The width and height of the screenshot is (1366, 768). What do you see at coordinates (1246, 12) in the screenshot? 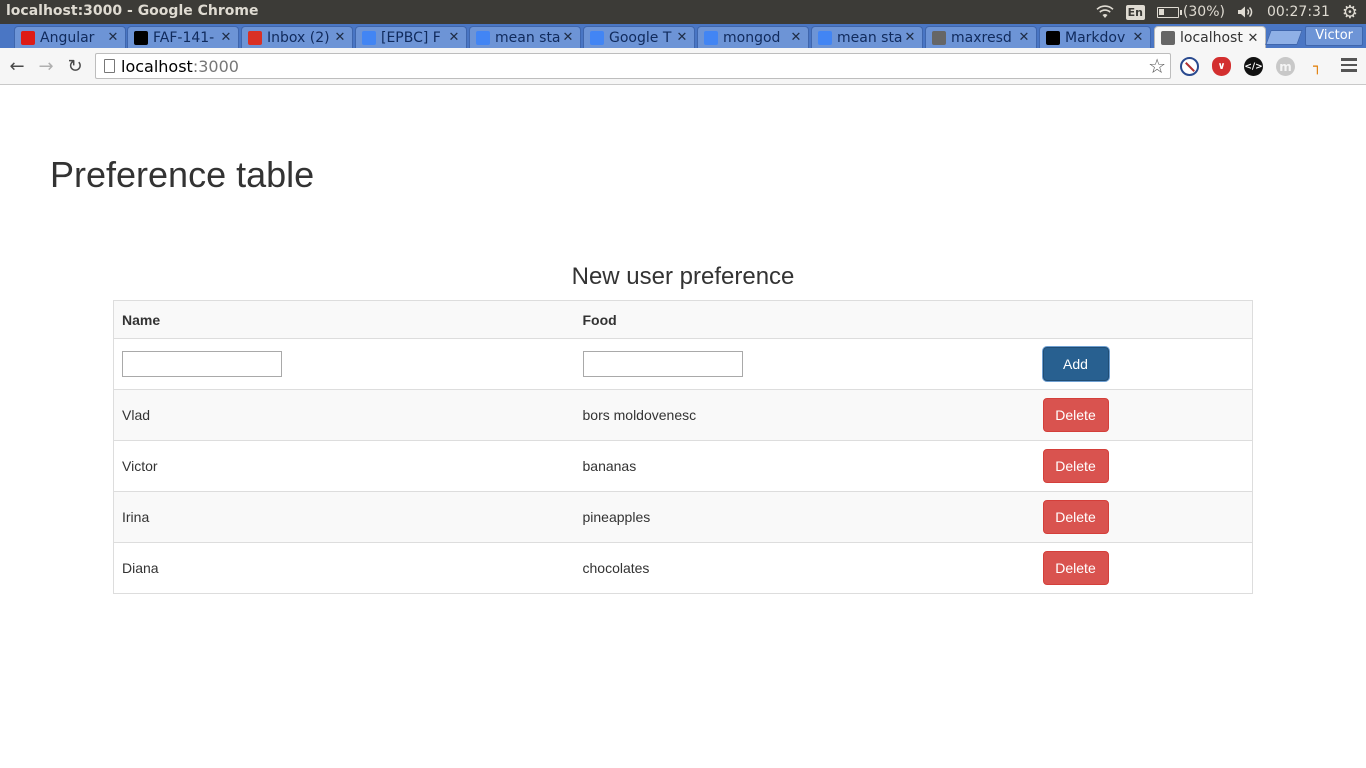
I see `volume-icon` at bounding box center [1246, 12].